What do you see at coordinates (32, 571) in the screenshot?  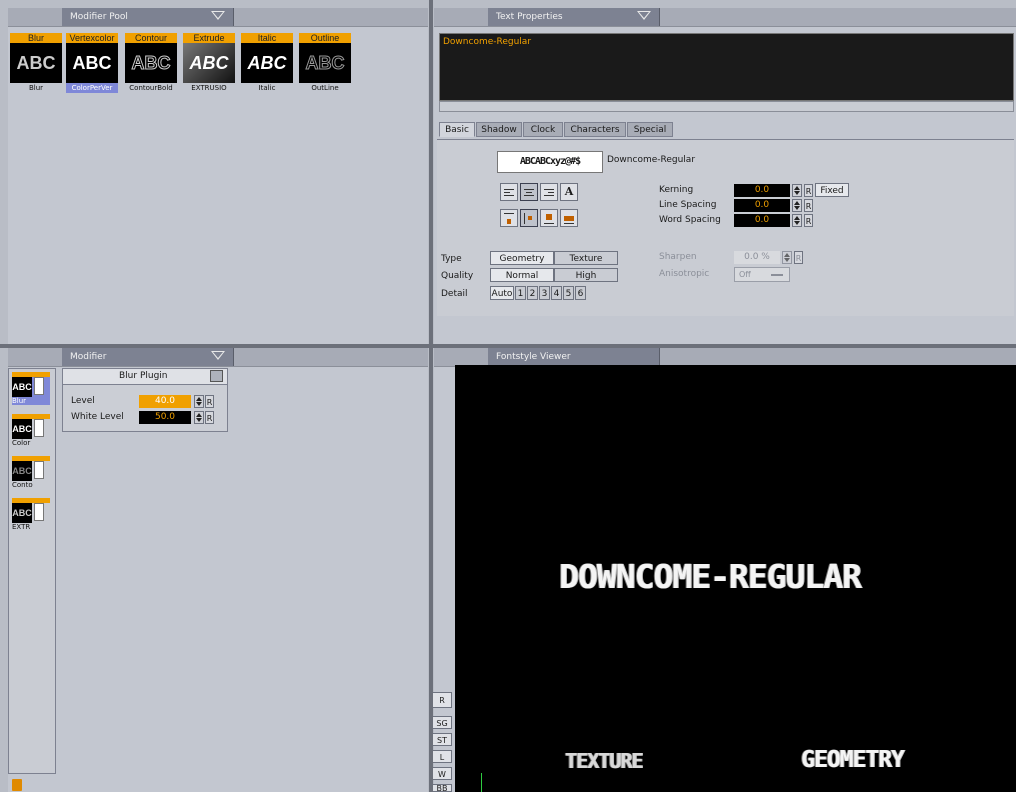 I see `modifier-stack: ABC Blur ABC Color ABC Conto ABC EXTR` at bounding box center [32, 571].